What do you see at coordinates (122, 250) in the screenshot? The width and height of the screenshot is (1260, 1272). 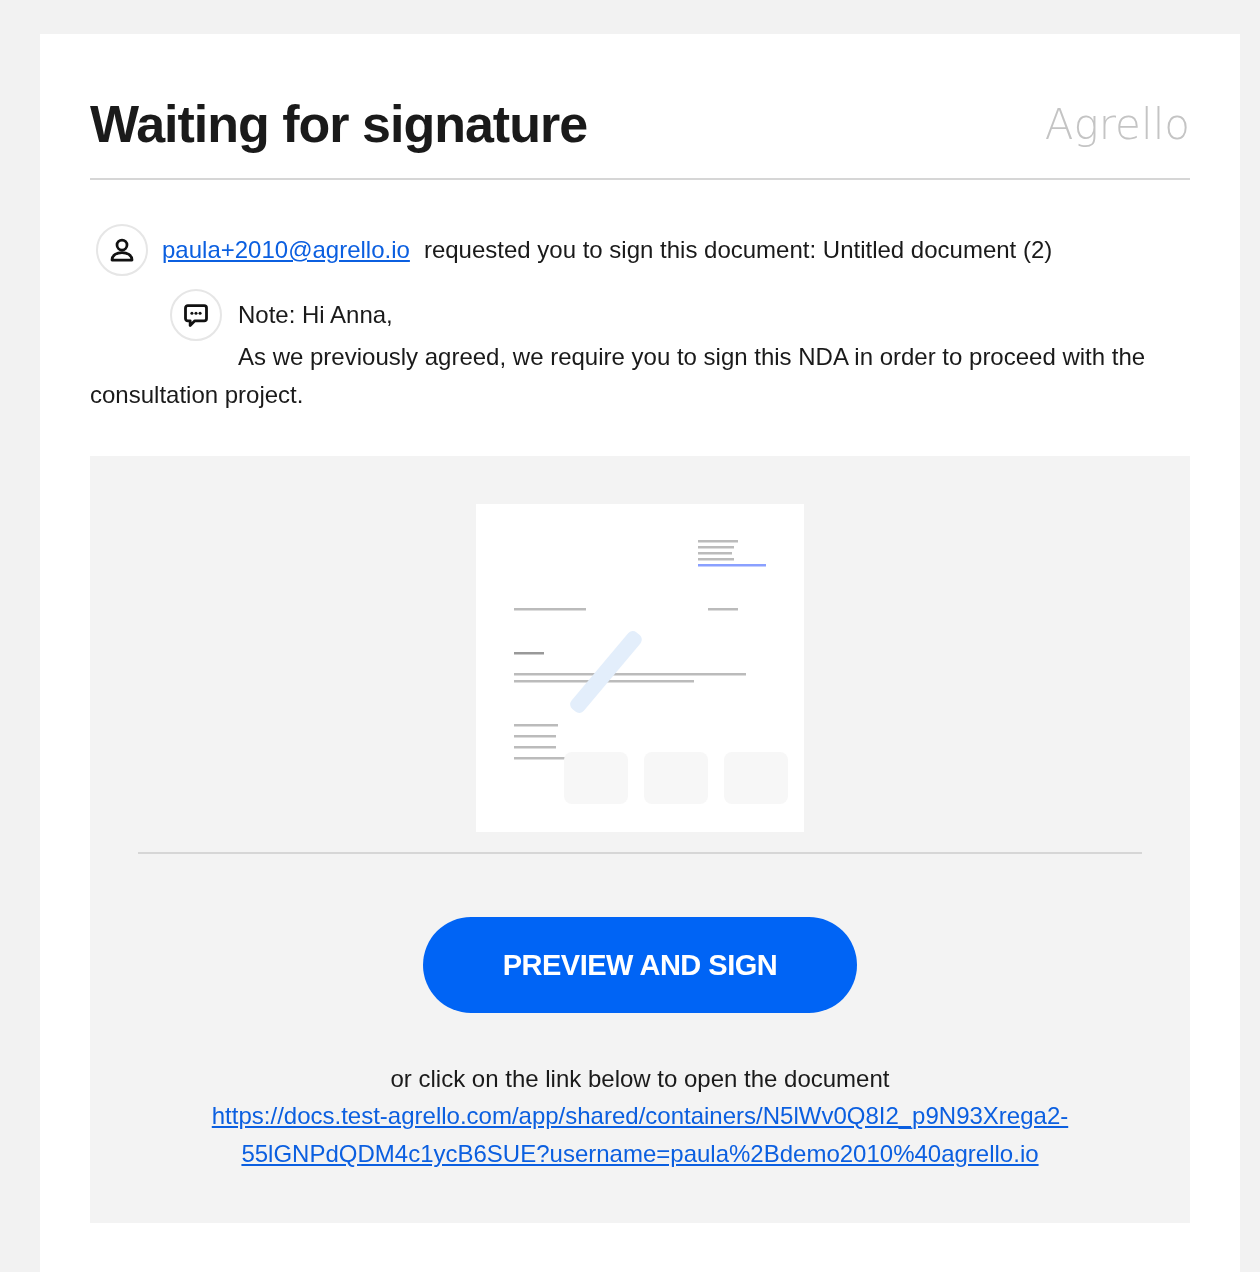 I see `user-icon` at bounding box center [122, 250].